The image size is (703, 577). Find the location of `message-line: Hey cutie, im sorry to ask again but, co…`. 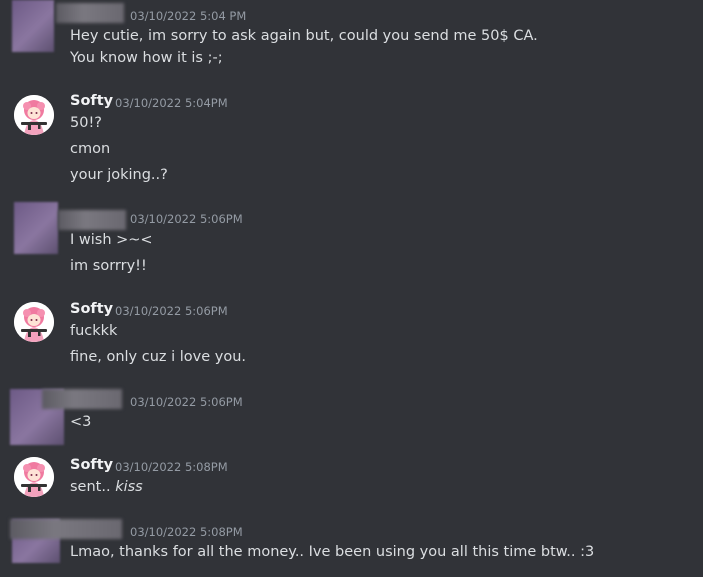

message-line: Hey cutie, im sorry to ask again but, co… is located at coordinates (304, 36).